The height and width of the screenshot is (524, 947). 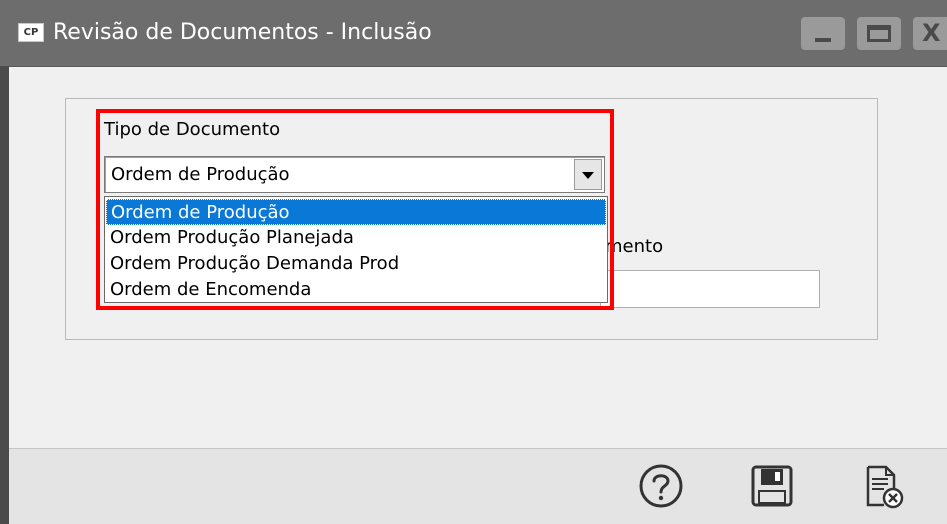 I want to click on window-title: Revisão de Documentos - Inclusão, so click(x=242, y=32).